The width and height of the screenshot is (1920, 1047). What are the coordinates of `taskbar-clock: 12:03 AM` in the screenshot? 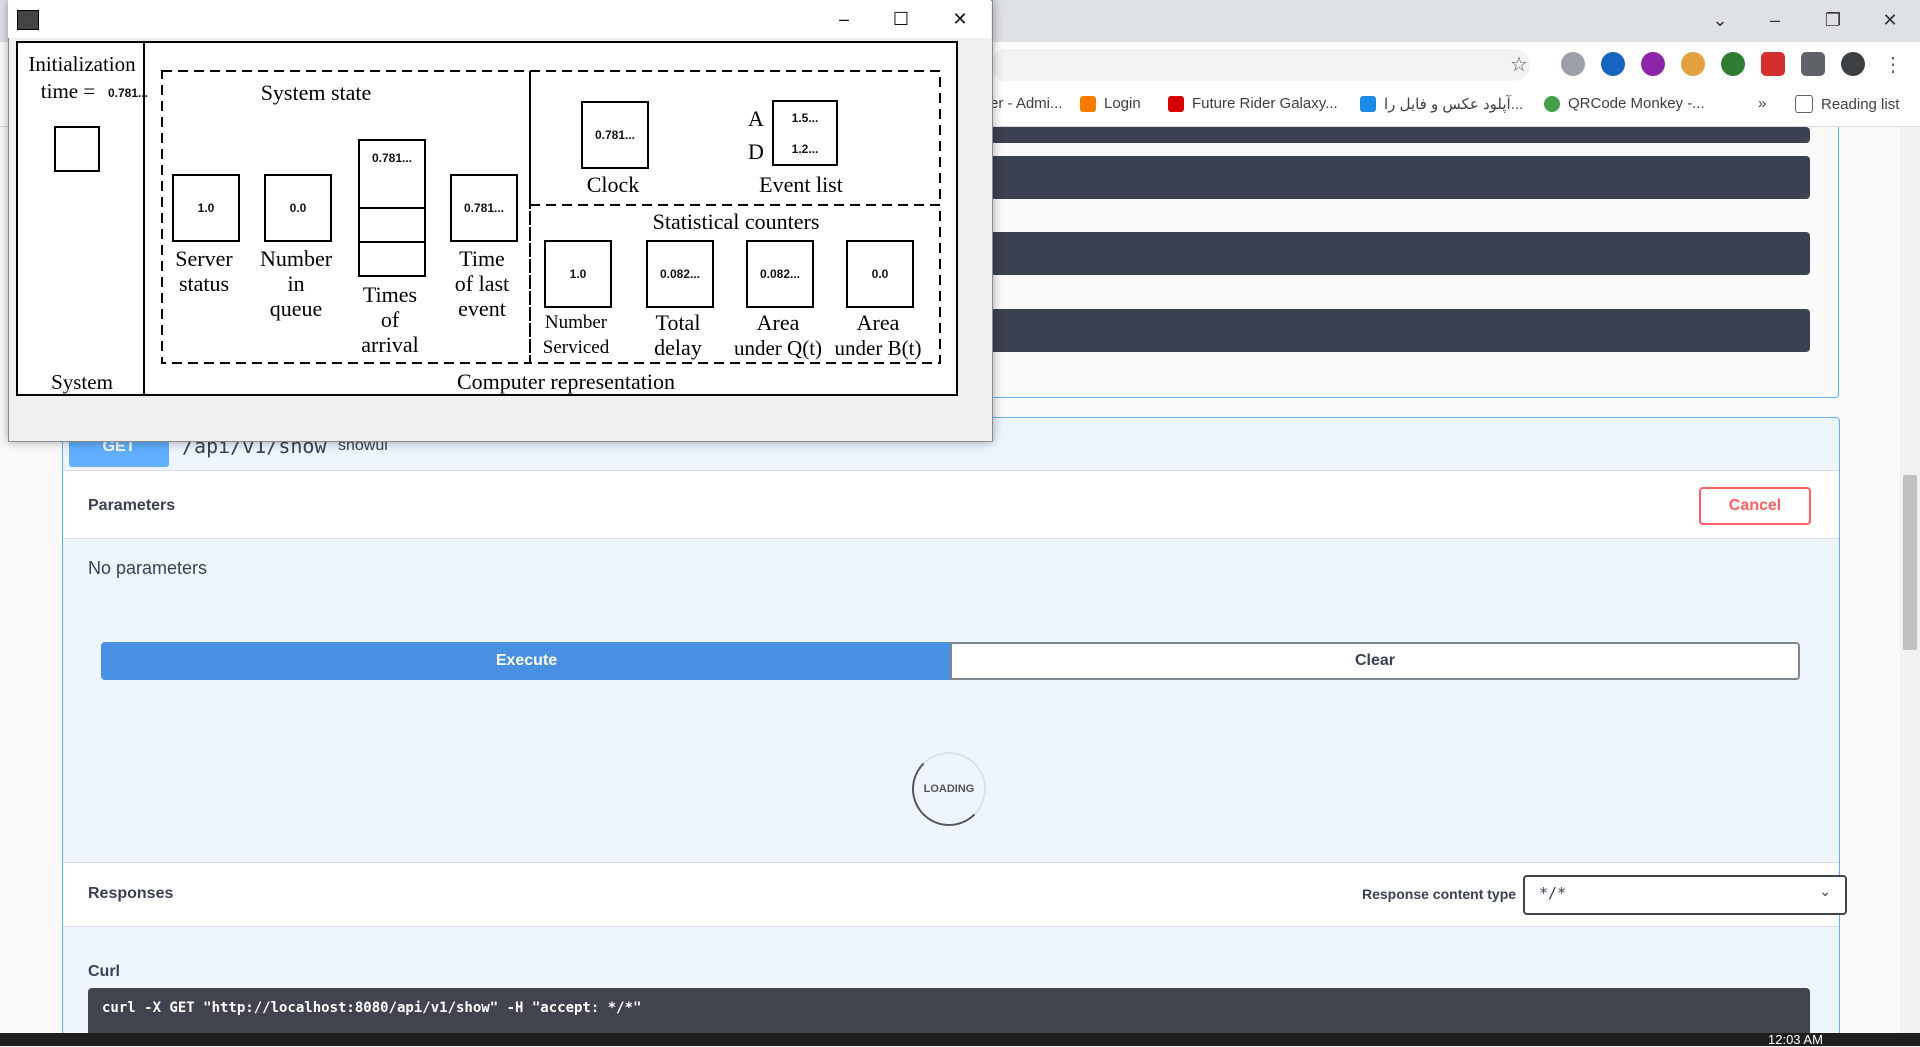 It's located at (1795, 1039).